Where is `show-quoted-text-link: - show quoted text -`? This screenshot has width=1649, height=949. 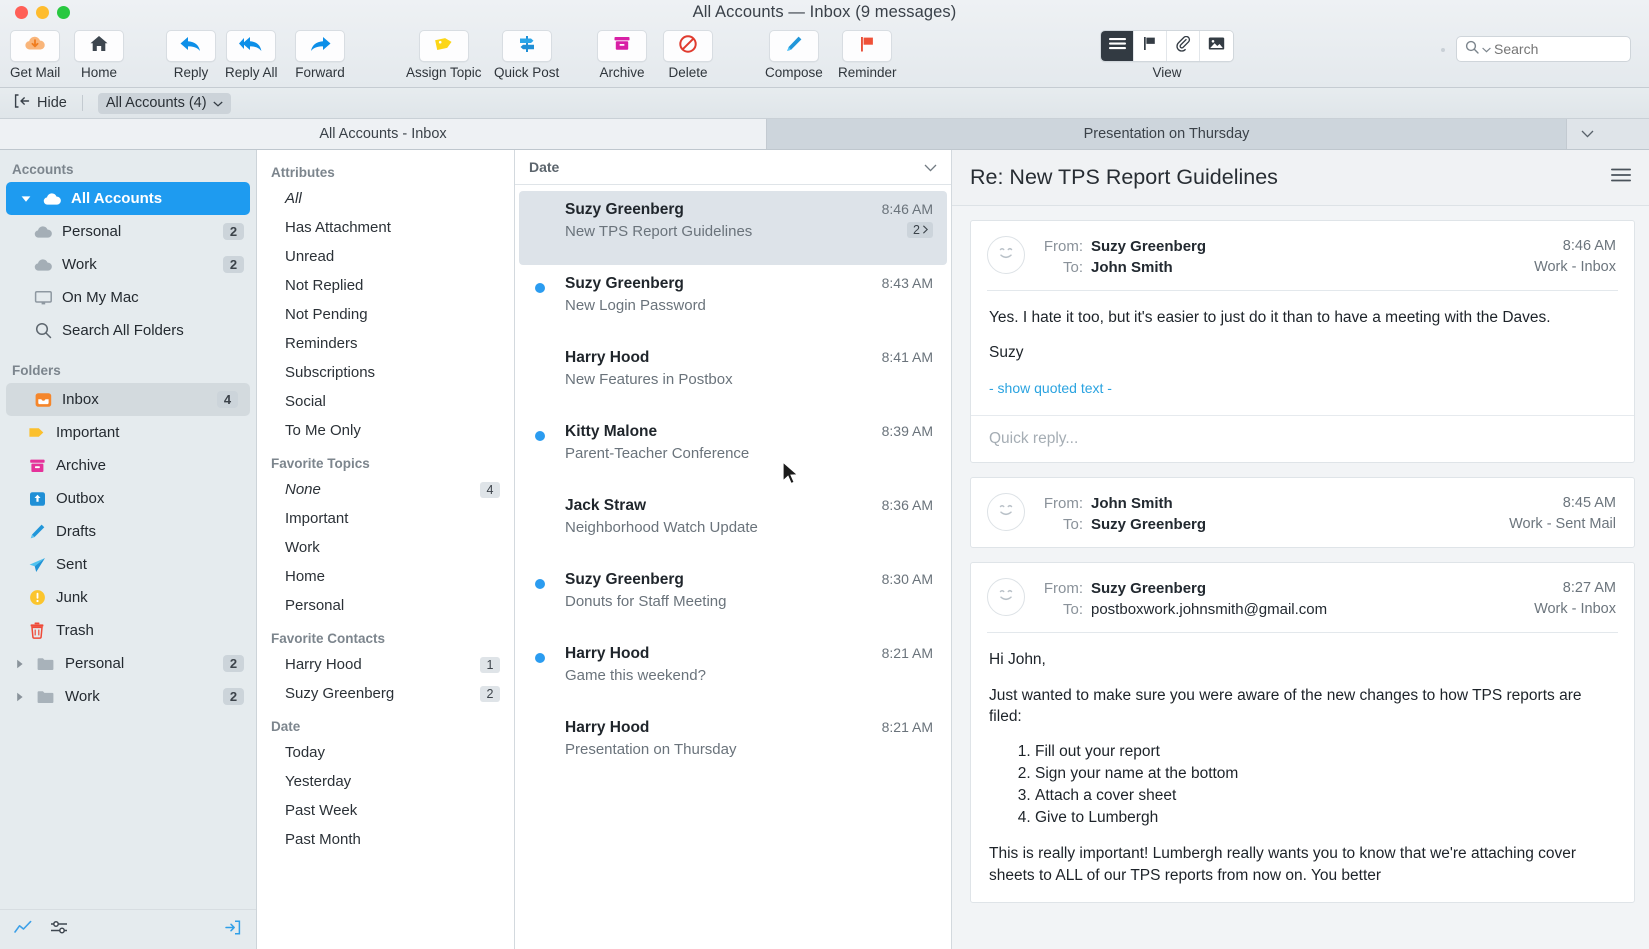
show-quoted-text-link: - show quoted text - is located at coordinates (1050, 388).